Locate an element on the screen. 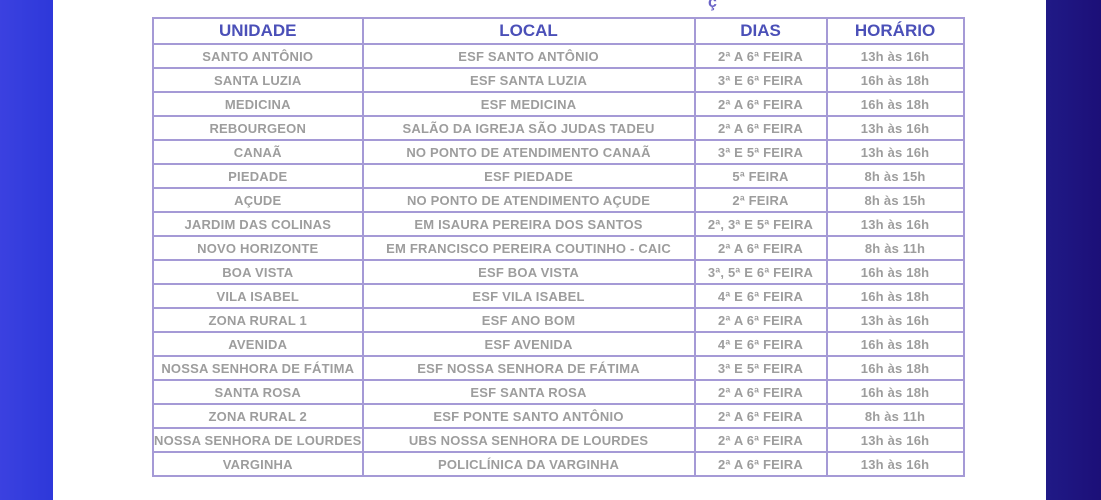 The image size is (1101, 500). cell-local: ESF SANTO ANTÔNIO is located at coordinates (528, 56).